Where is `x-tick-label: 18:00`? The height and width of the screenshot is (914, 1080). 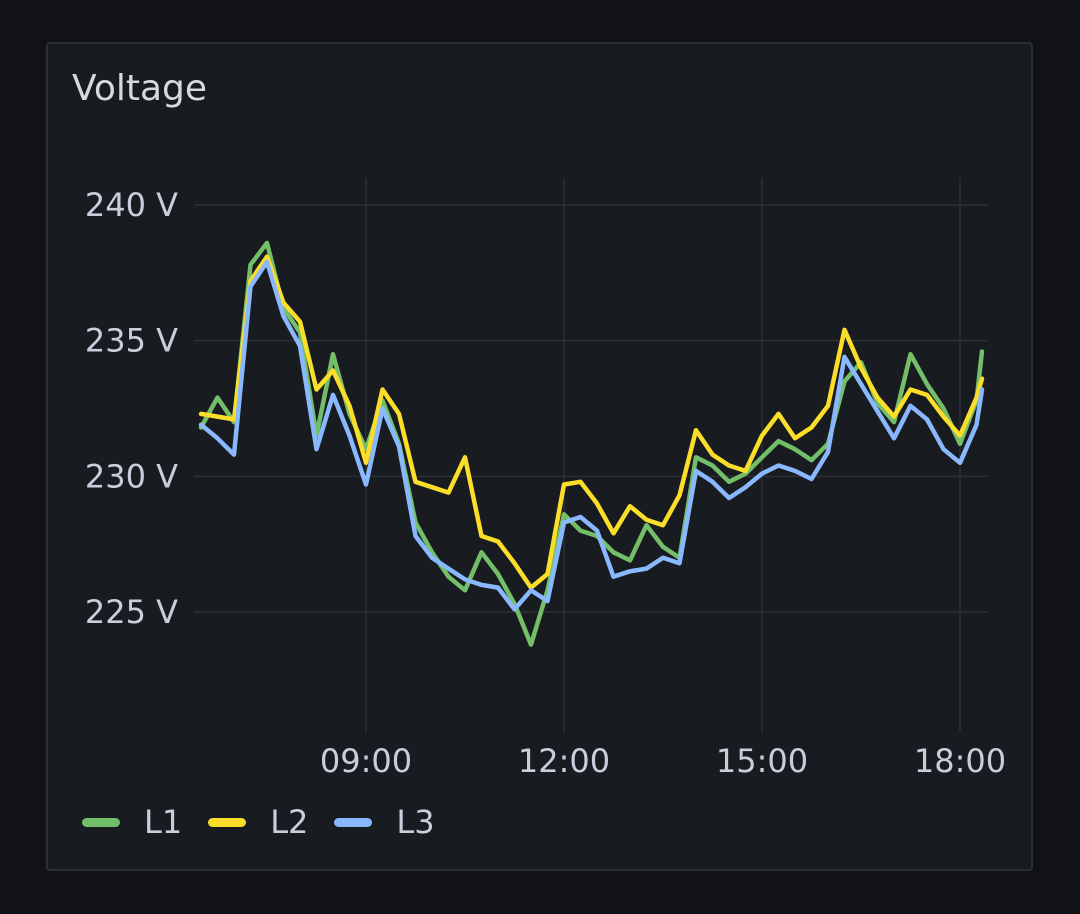 x-tick-label: 18:00 is located at coordinates (960, 761).